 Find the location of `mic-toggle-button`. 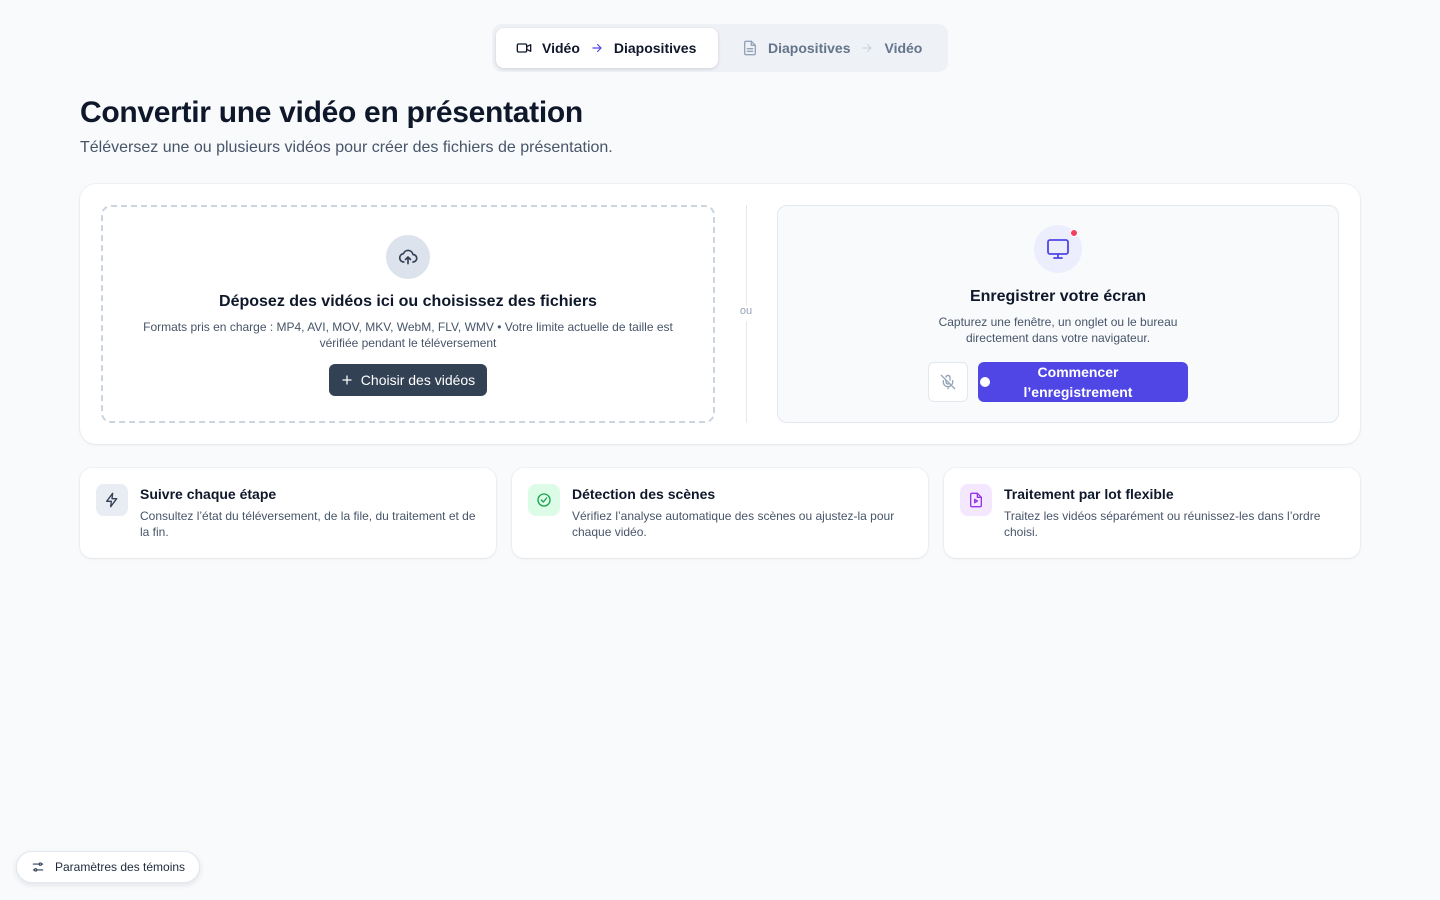

mic-toggle-button is located at coordinates (948, 382).